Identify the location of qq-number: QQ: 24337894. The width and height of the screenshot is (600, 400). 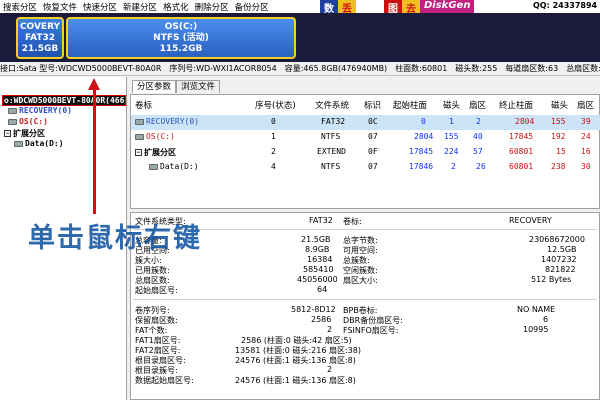
(565, 5).